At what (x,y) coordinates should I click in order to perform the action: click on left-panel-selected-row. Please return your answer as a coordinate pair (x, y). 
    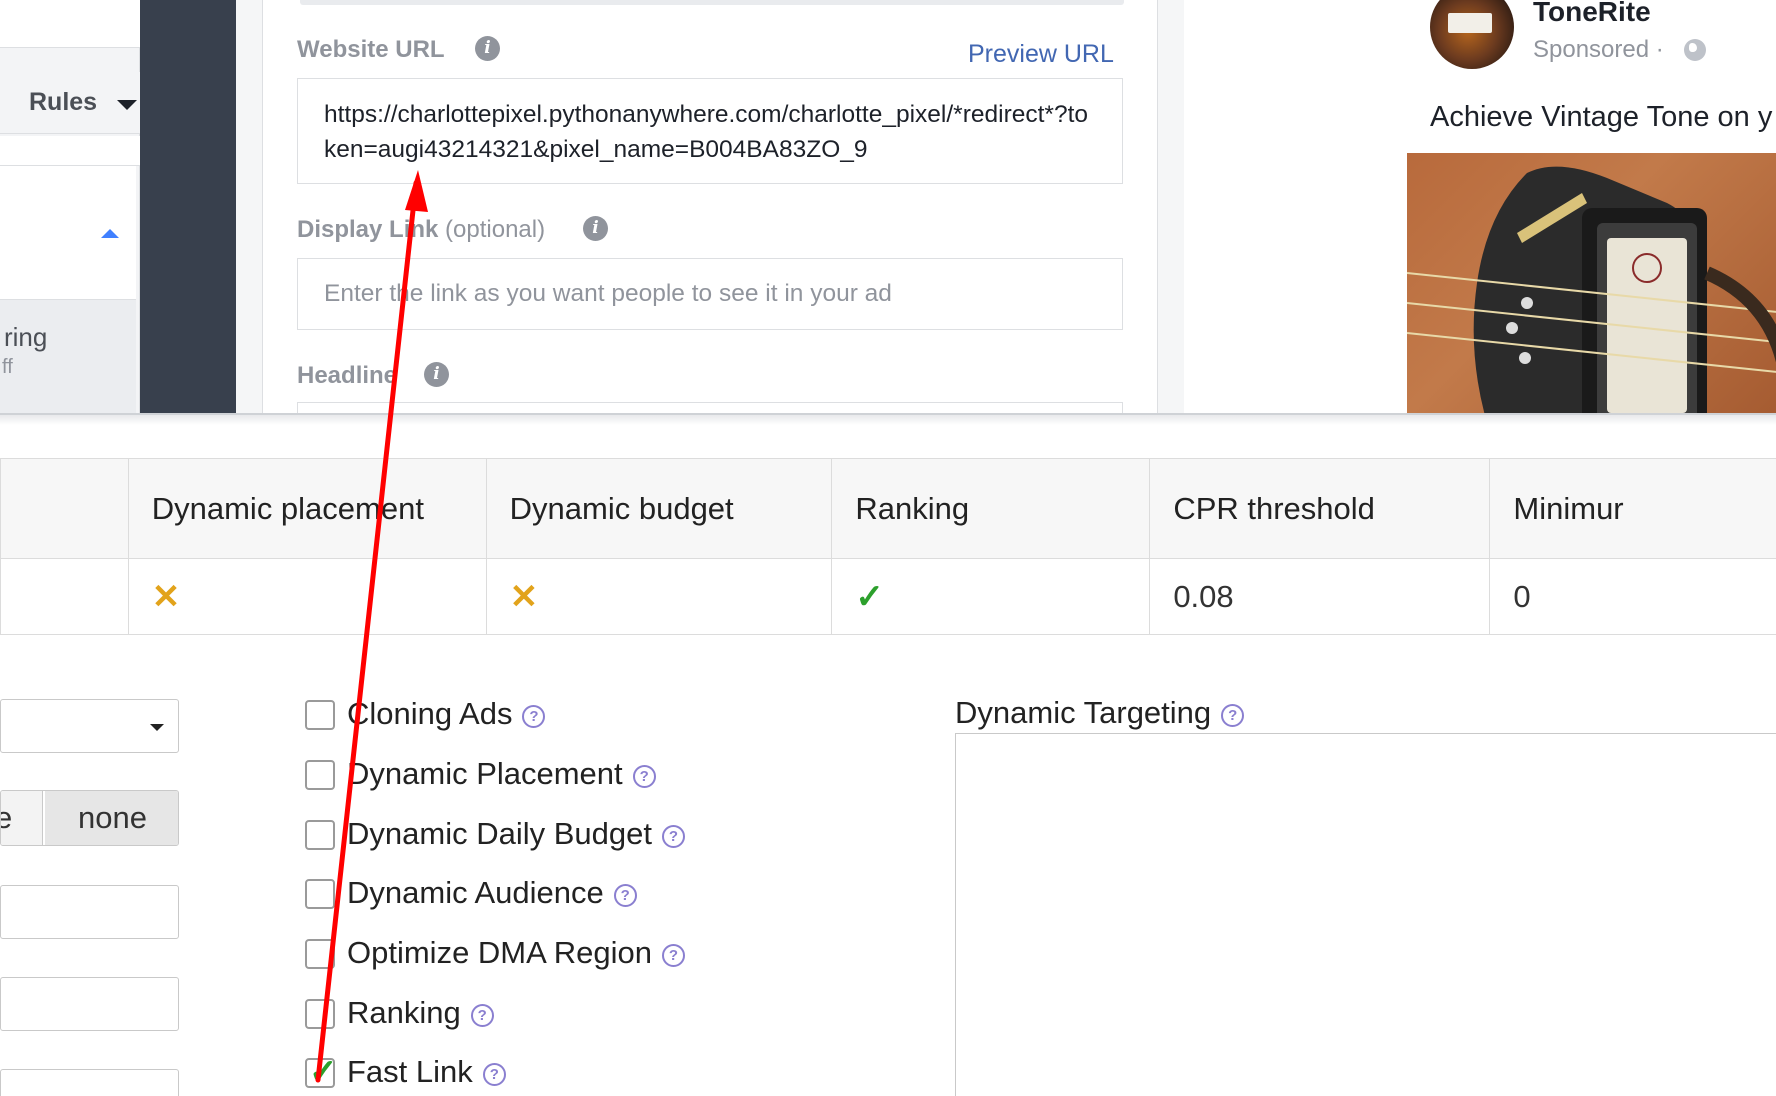
    Looking at the image, I should click on (68, 356).